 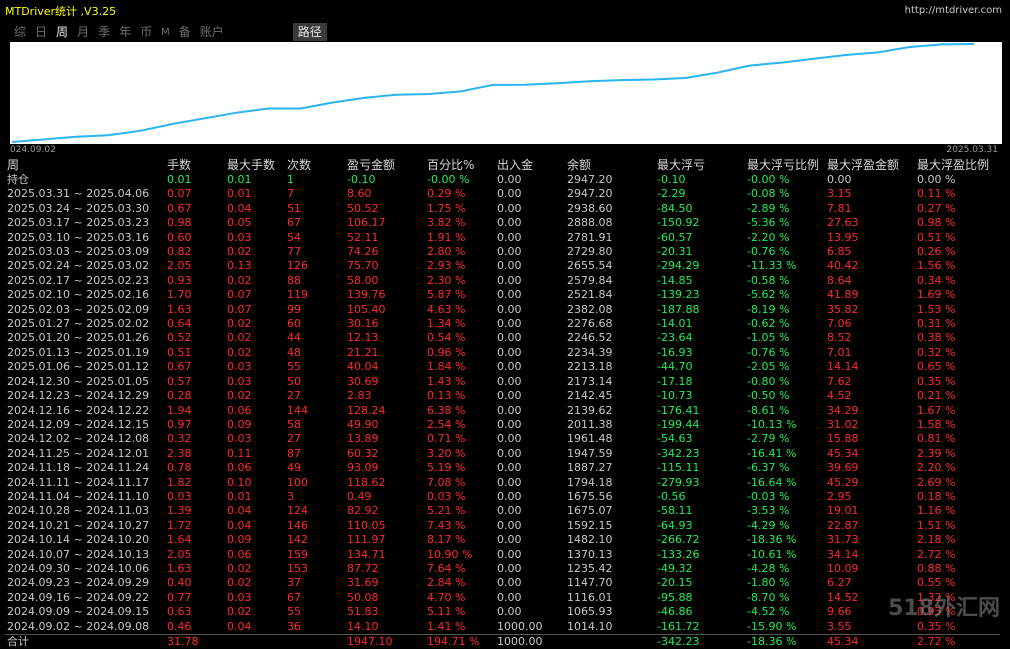 What do you see at coordinates (310, 32) in the screenshot?
I see `tab-10: 路径` at bounding box center [310, 32].